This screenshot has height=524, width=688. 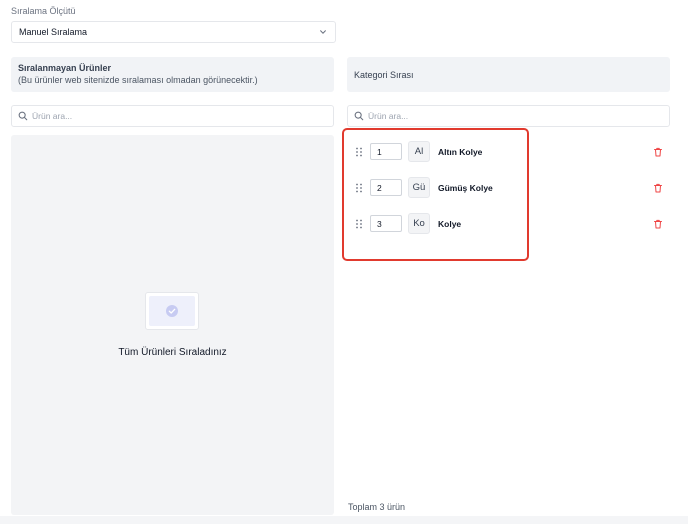 I want to click on category-order-header: Kategori Sırası, so click(x=508, y=74).